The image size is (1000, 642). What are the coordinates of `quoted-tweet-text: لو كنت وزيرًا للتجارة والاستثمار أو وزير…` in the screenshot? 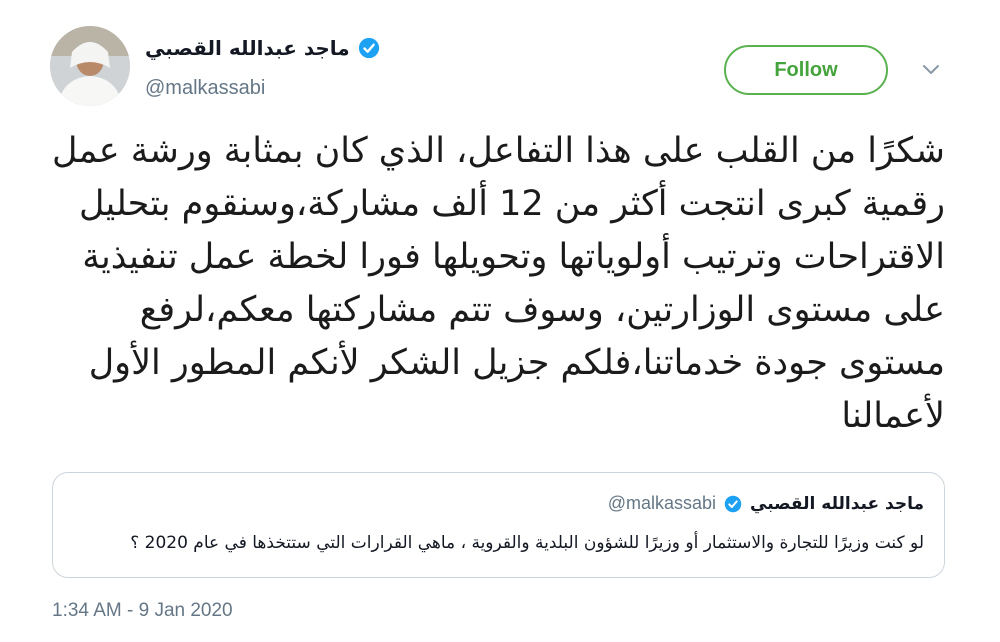 It's located at (527, 543).